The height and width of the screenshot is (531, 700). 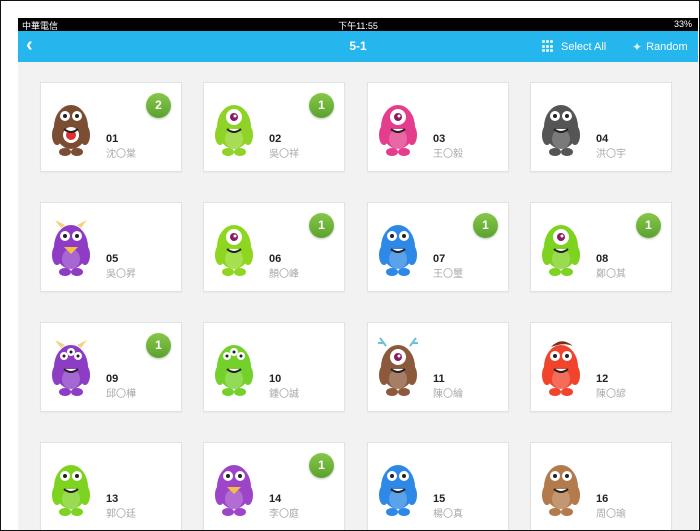 What do you see at coordinates (274, 367) in the screenshot?
I see `student-card: 10 鍾〇誠` at bounding box center [274, 367].